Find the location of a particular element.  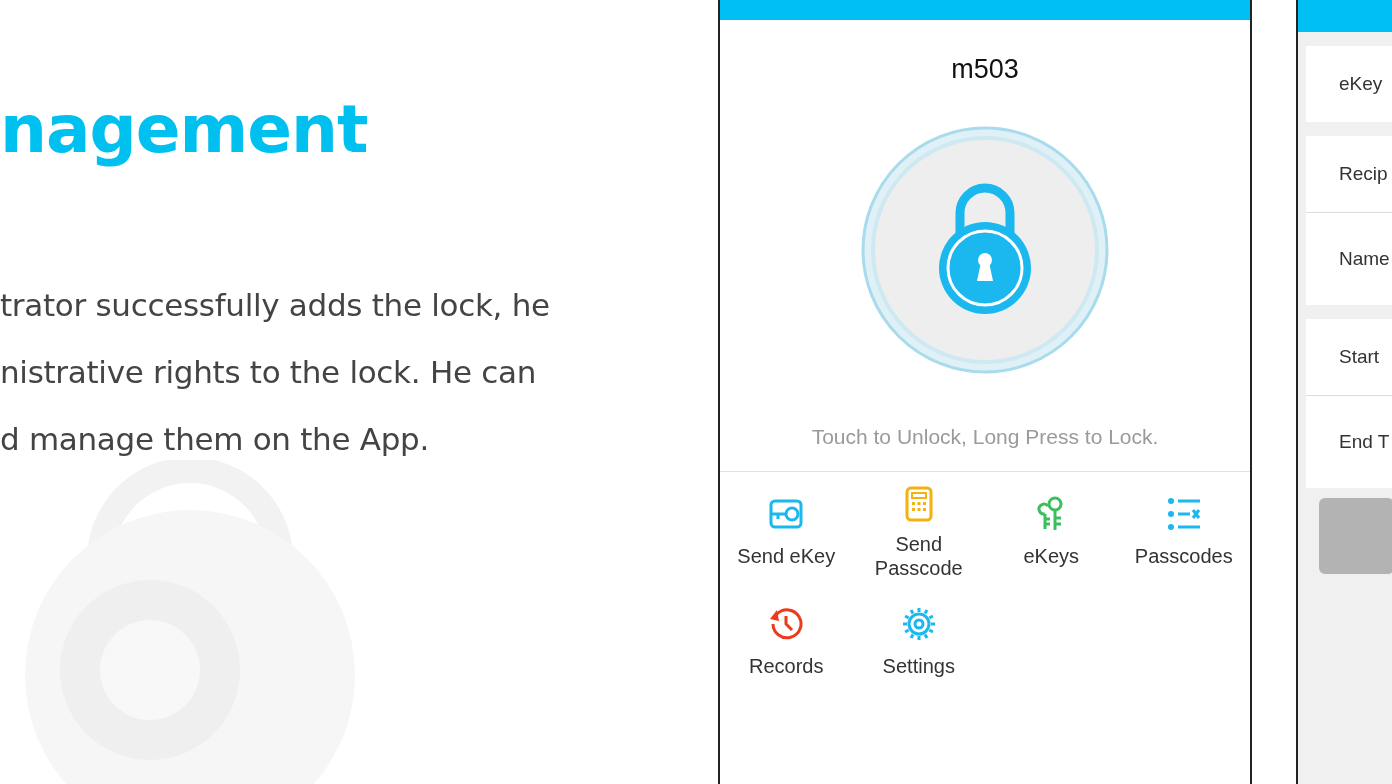

menu-button: Settings is located at coordinates (918, 646).